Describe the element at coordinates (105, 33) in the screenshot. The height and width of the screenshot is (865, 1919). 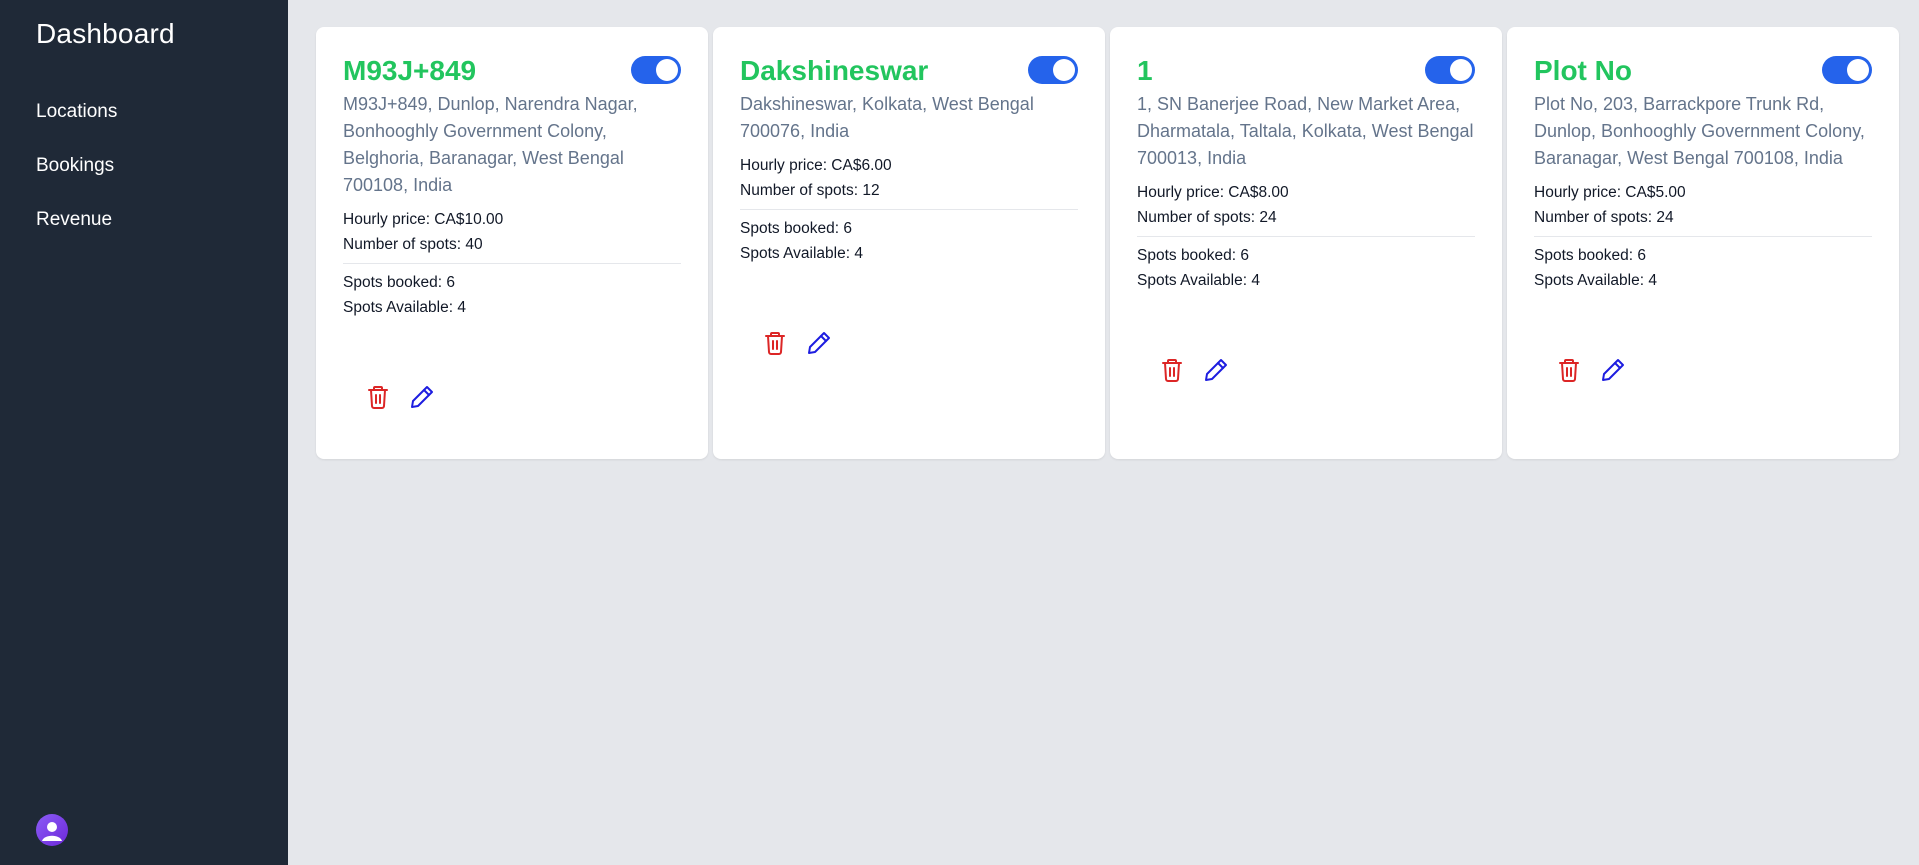
I see `sidebar-title: Dashboard` at that location.